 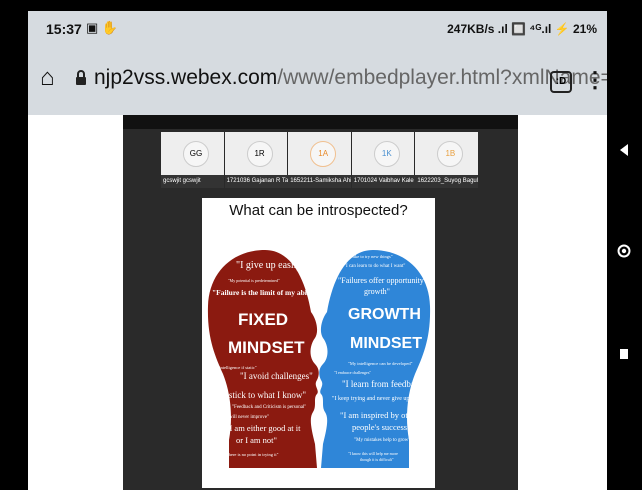 I want to click on status-right-indicators: 247KB/s .ıl 🔲 ⁴ᴳ.ıl ⚡ 21%, so click(x=522, y=29).